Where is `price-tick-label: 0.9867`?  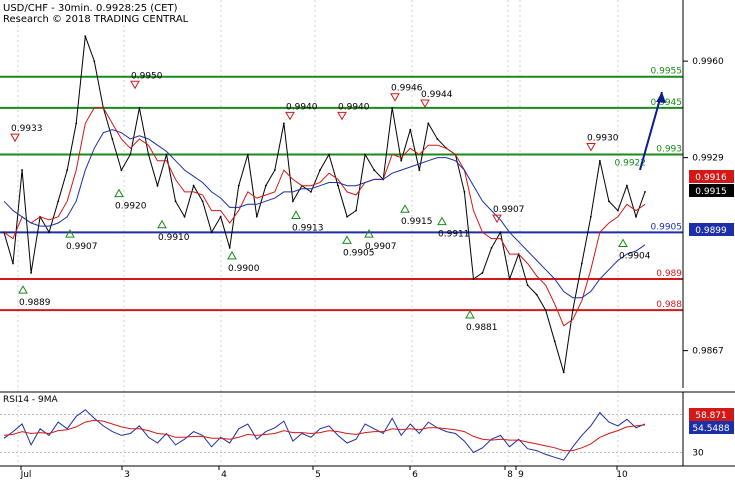 price-tick-label: 0.9867 is located at coordinates (708, 352).